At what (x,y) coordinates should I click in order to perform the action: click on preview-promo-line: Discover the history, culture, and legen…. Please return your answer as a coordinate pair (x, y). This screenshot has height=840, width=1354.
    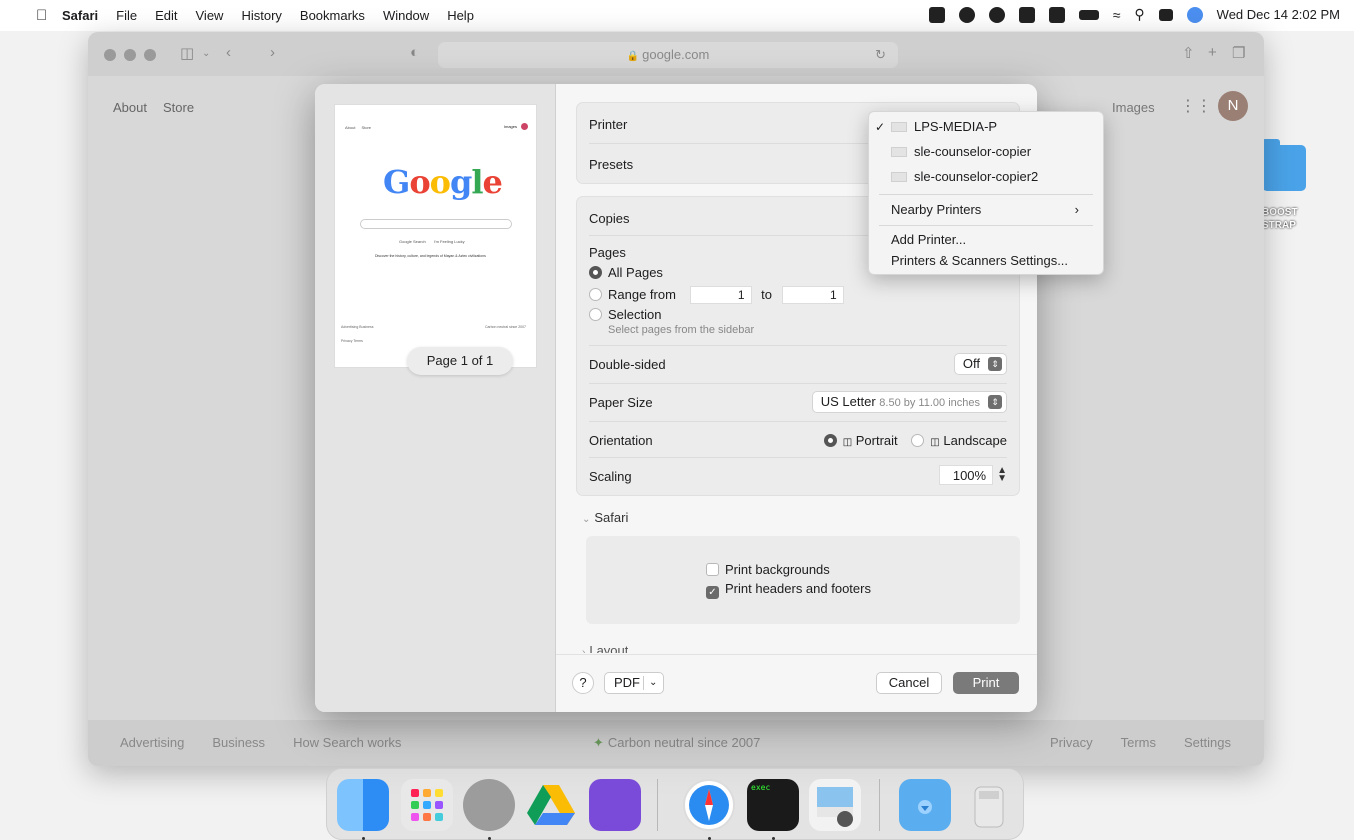
    Looking at the image, I should click on (430, 256).